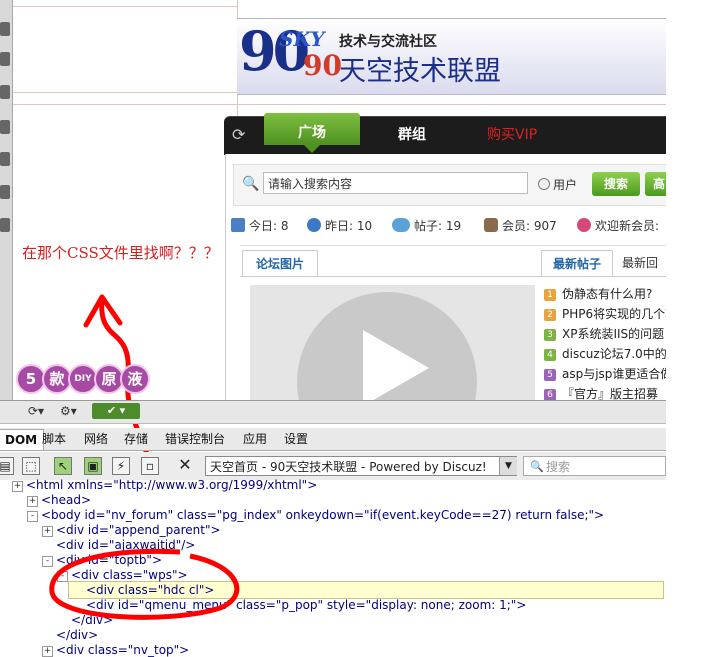 The image size is (720, 657). I want to click on logo-sky: SKY, so click(302, 39).